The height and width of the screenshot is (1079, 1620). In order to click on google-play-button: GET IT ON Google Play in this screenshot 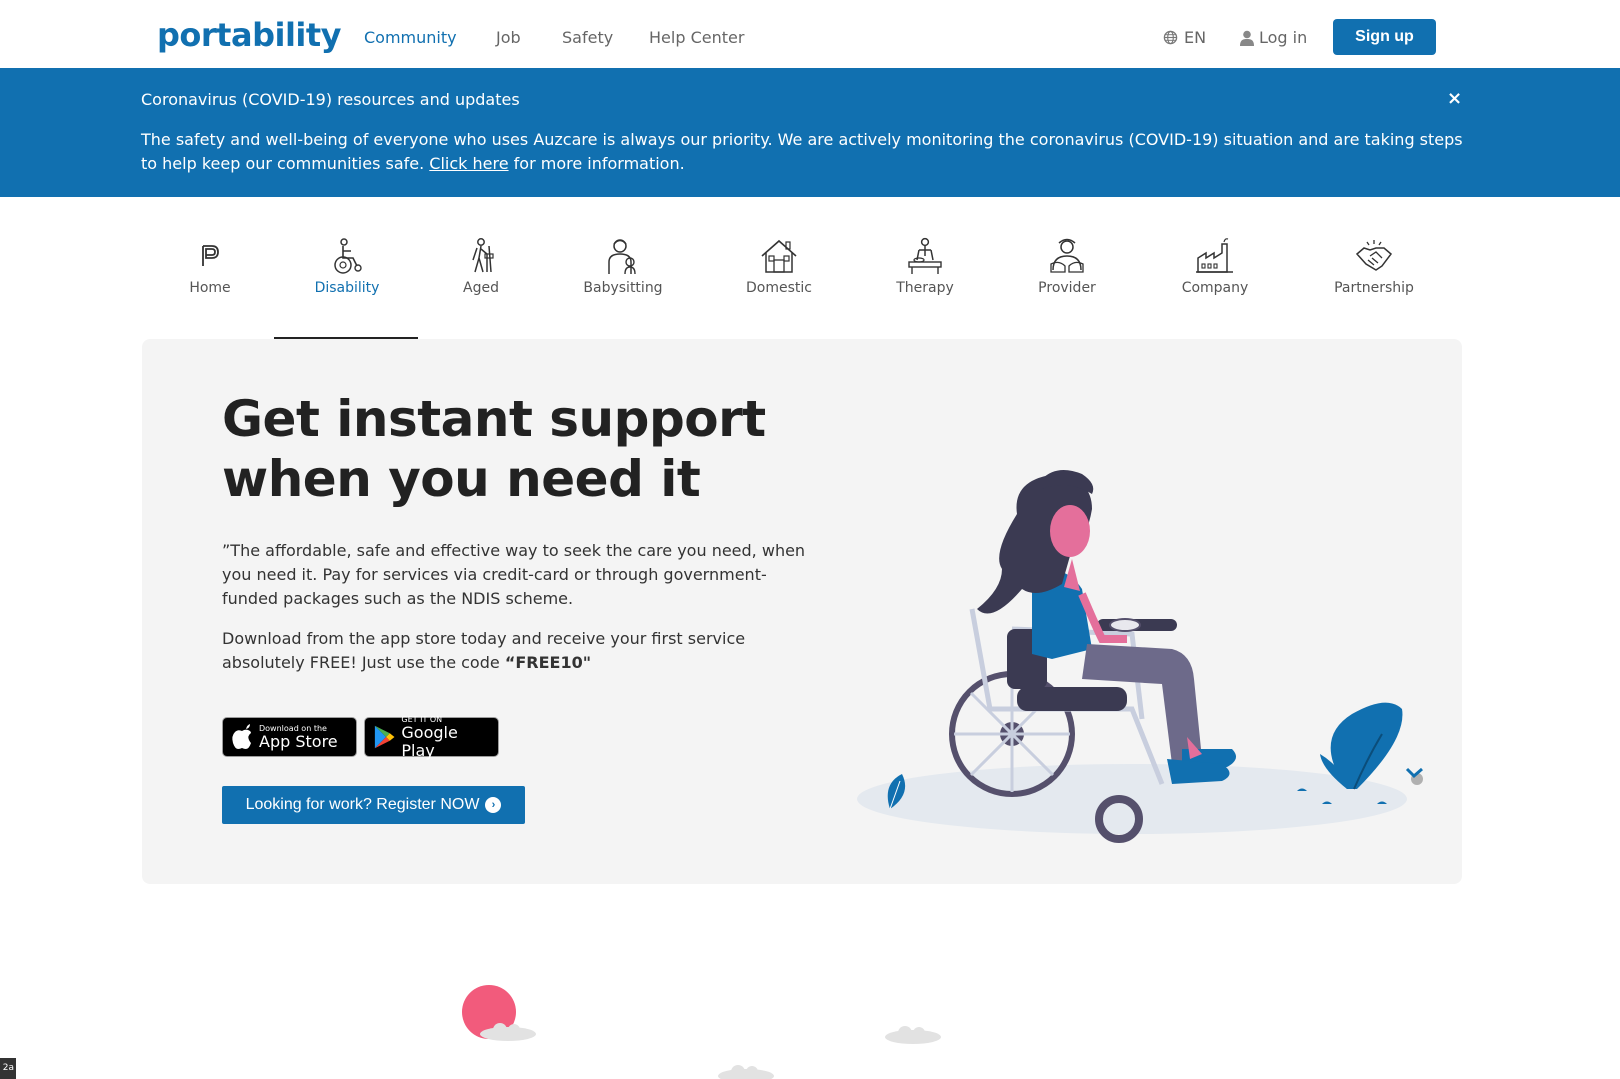, I will do `click(431, 737)`.